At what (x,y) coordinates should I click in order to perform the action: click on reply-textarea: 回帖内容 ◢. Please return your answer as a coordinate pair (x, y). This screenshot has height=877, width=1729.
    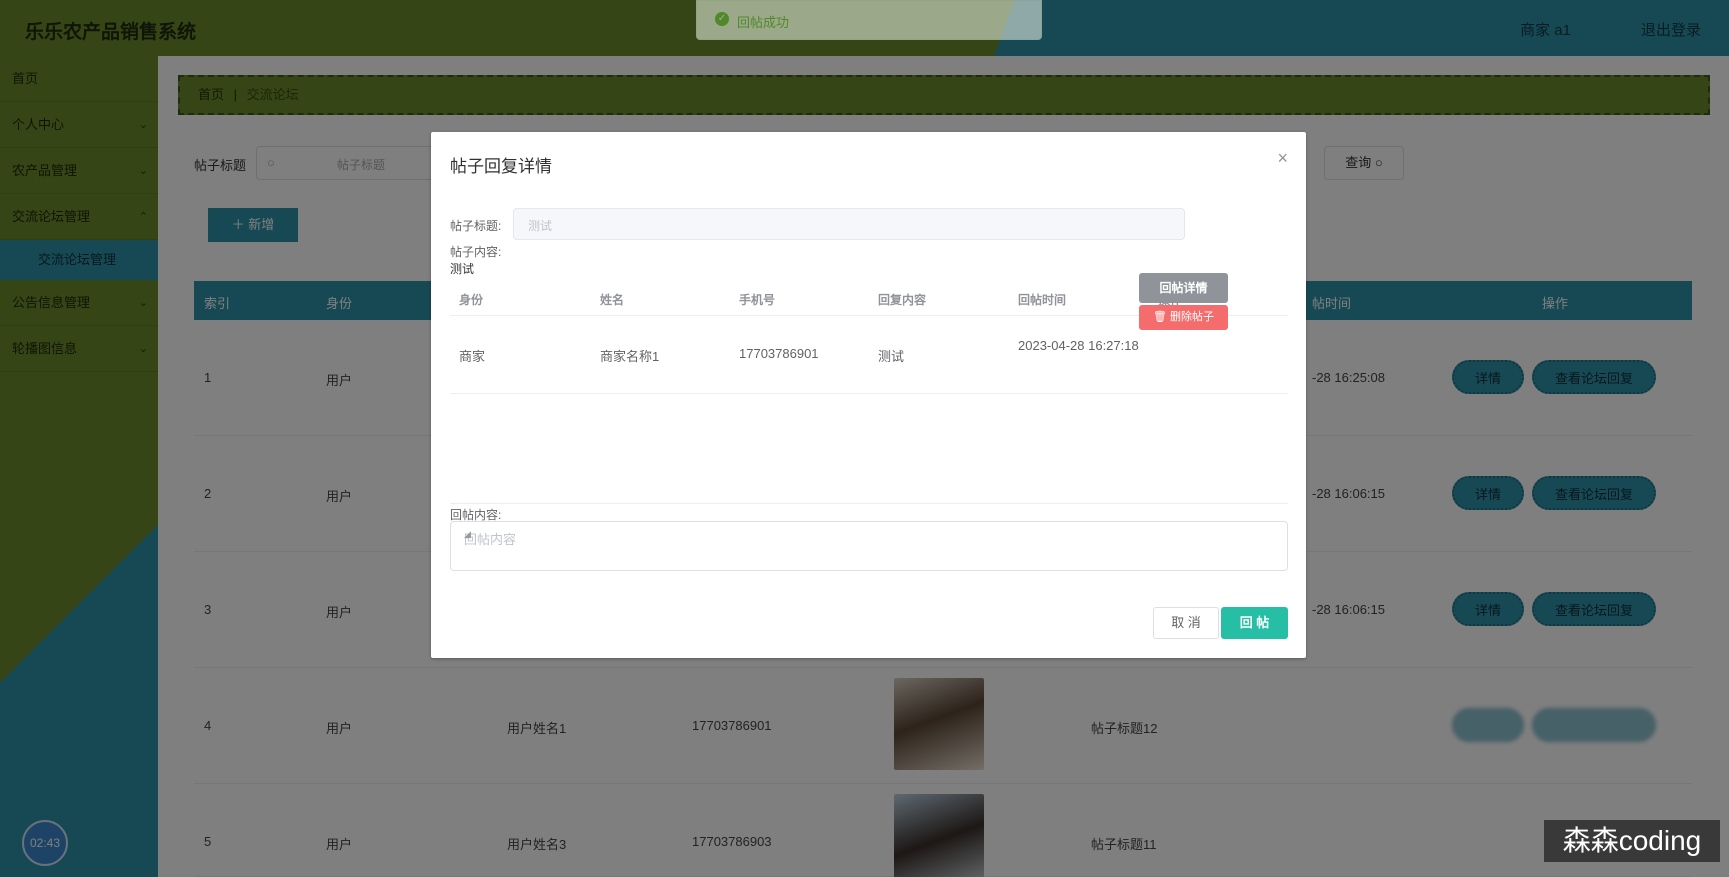
    Looking at the image, I should click on (869, 546).